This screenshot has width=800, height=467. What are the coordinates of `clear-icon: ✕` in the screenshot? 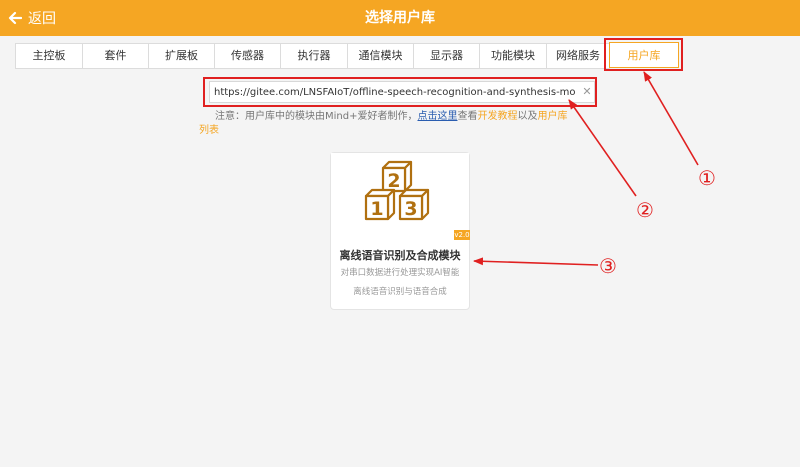 It's located at (587, 92).